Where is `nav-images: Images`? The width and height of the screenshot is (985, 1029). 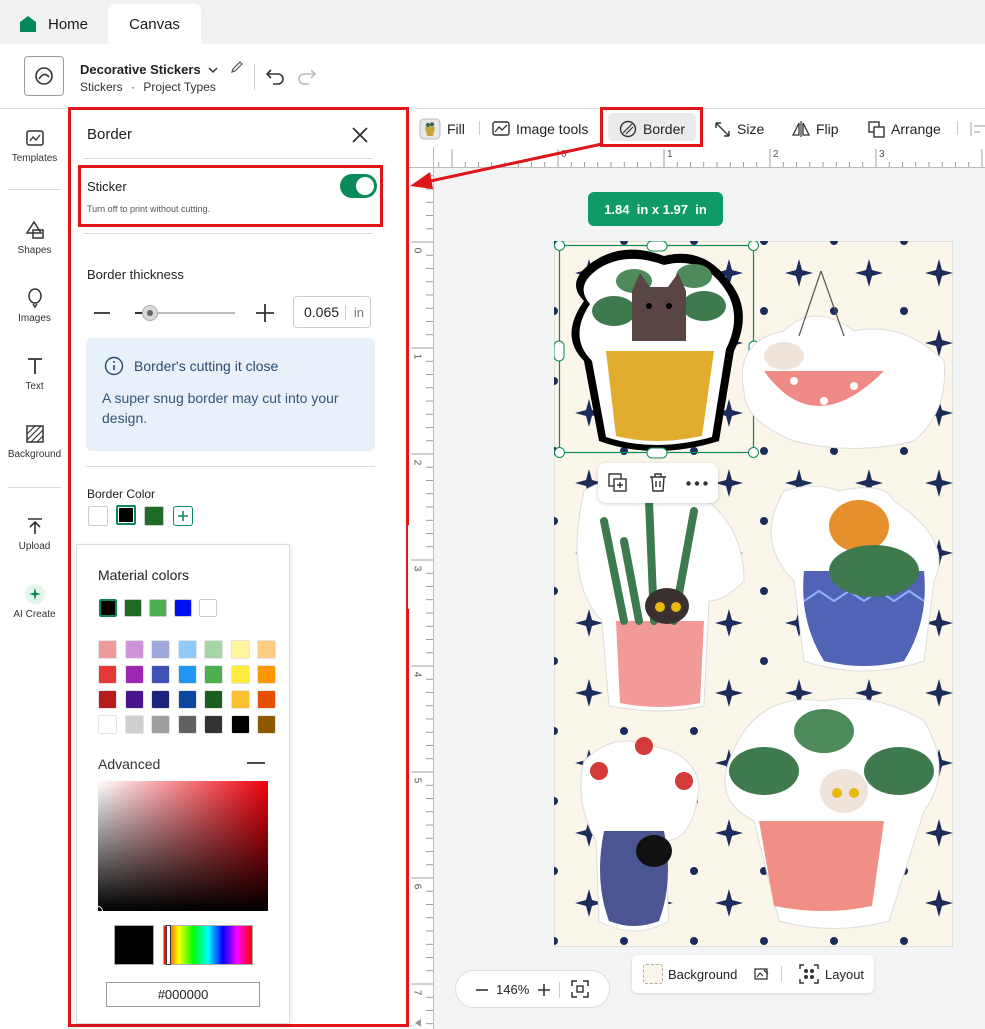
nav-images: Images is located at coordinates (34, 305).